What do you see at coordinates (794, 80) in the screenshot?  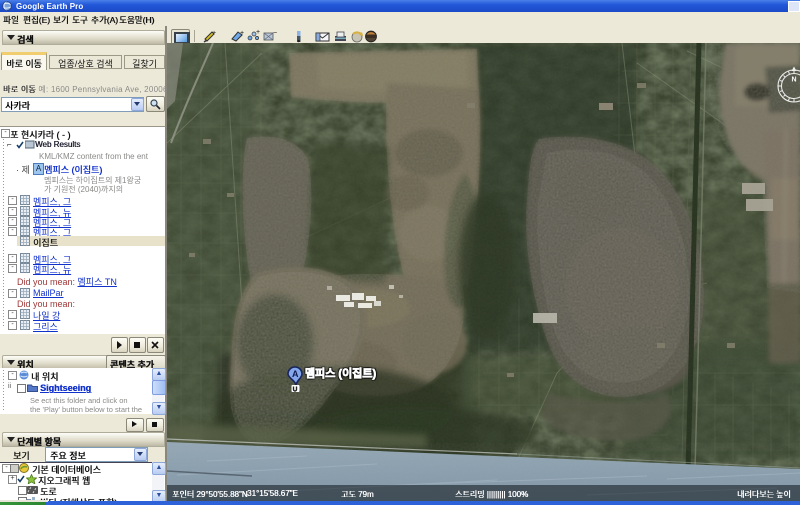 I see `svg-text: N` at bounding box center [794, 80].